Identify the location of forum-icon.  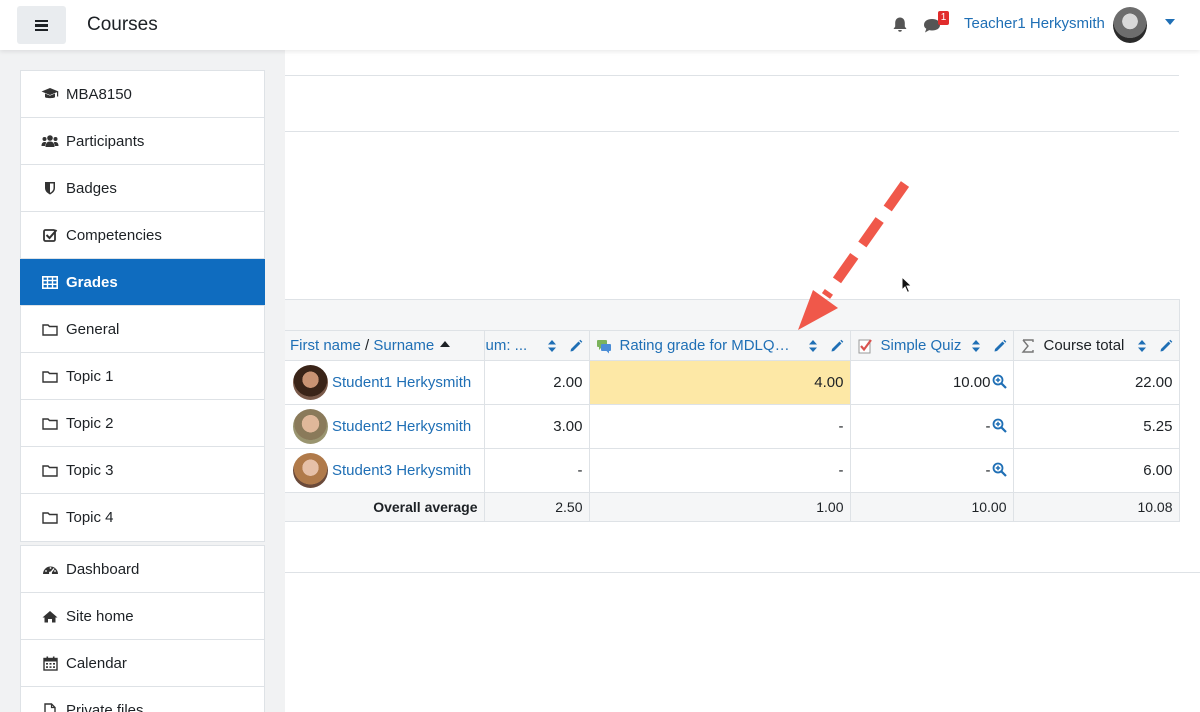
(603, 346).